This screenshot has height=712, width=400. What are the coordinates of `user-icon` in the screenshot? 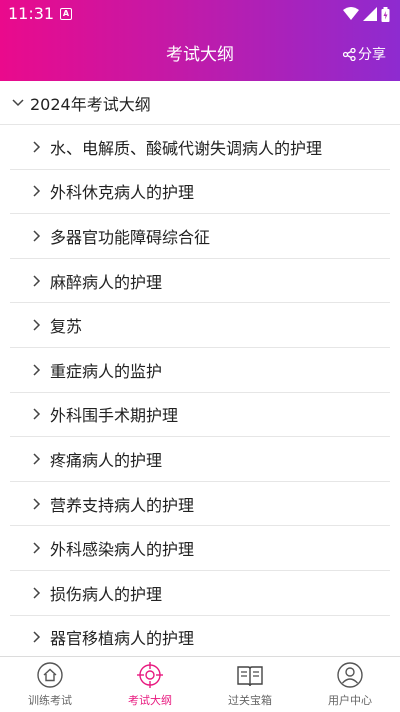 It's located at (350, 675).